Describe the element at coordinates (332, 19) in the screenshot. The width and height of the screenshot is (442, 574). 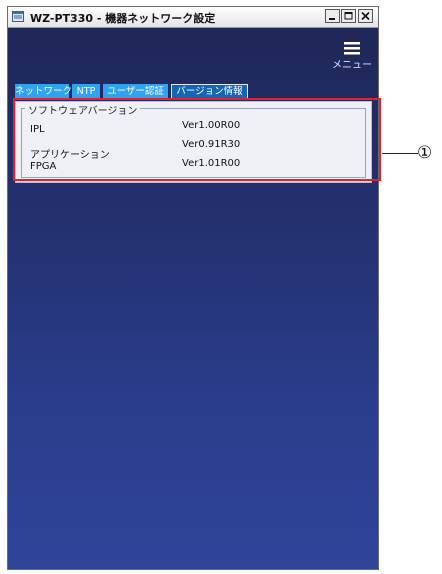
I see `minimize-icon` at that location.